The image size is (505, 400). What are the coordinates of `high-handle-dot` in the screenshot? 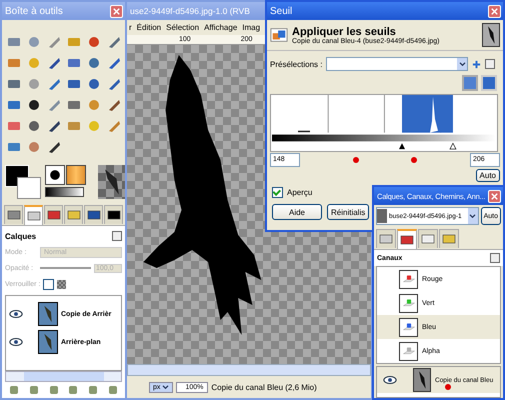 It's located at (414, 160).